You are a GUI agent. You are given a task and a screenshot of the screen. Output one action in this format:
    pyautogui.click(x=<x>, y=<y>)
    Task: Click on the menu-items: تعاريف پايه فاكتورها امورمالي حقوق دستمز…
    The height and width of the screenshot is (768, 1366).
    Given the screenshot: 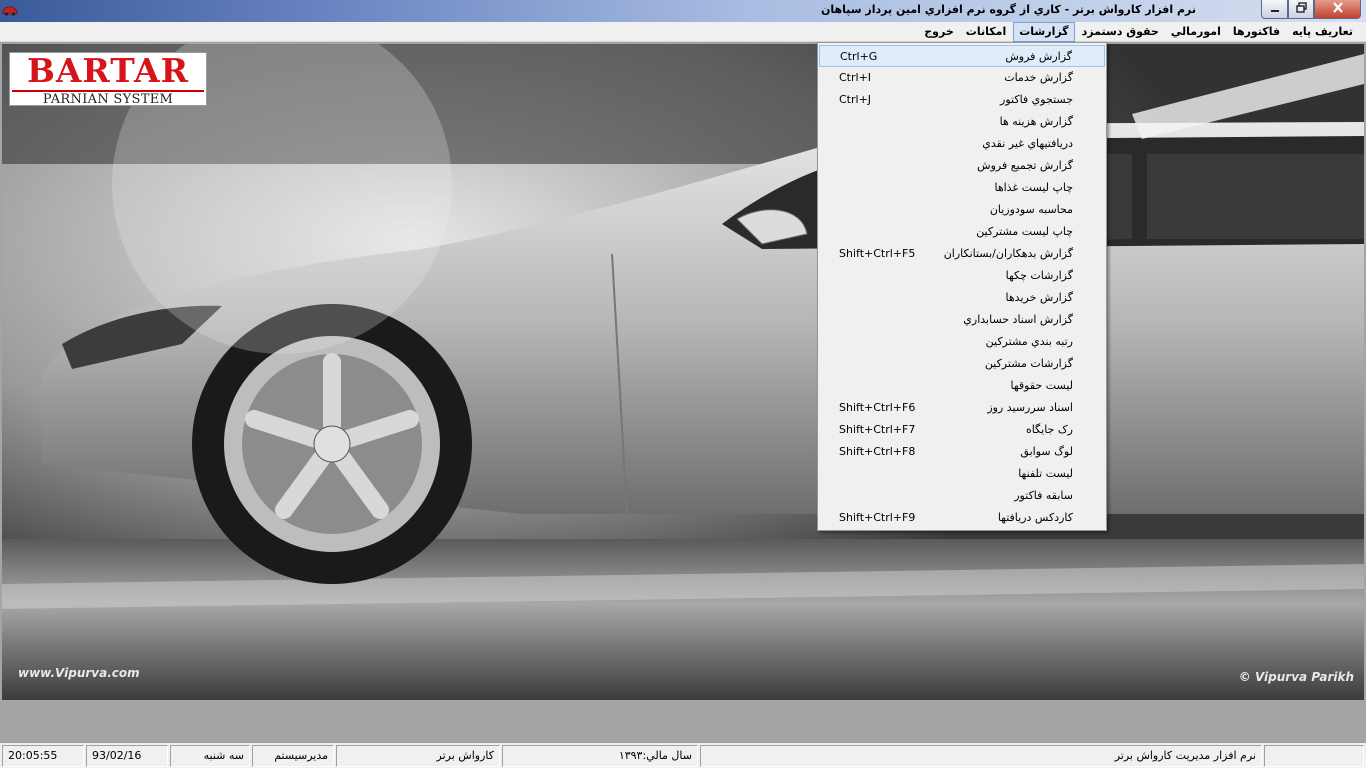 What is the action you would take?
    pyautogui.click(x=1137, y=32)
    